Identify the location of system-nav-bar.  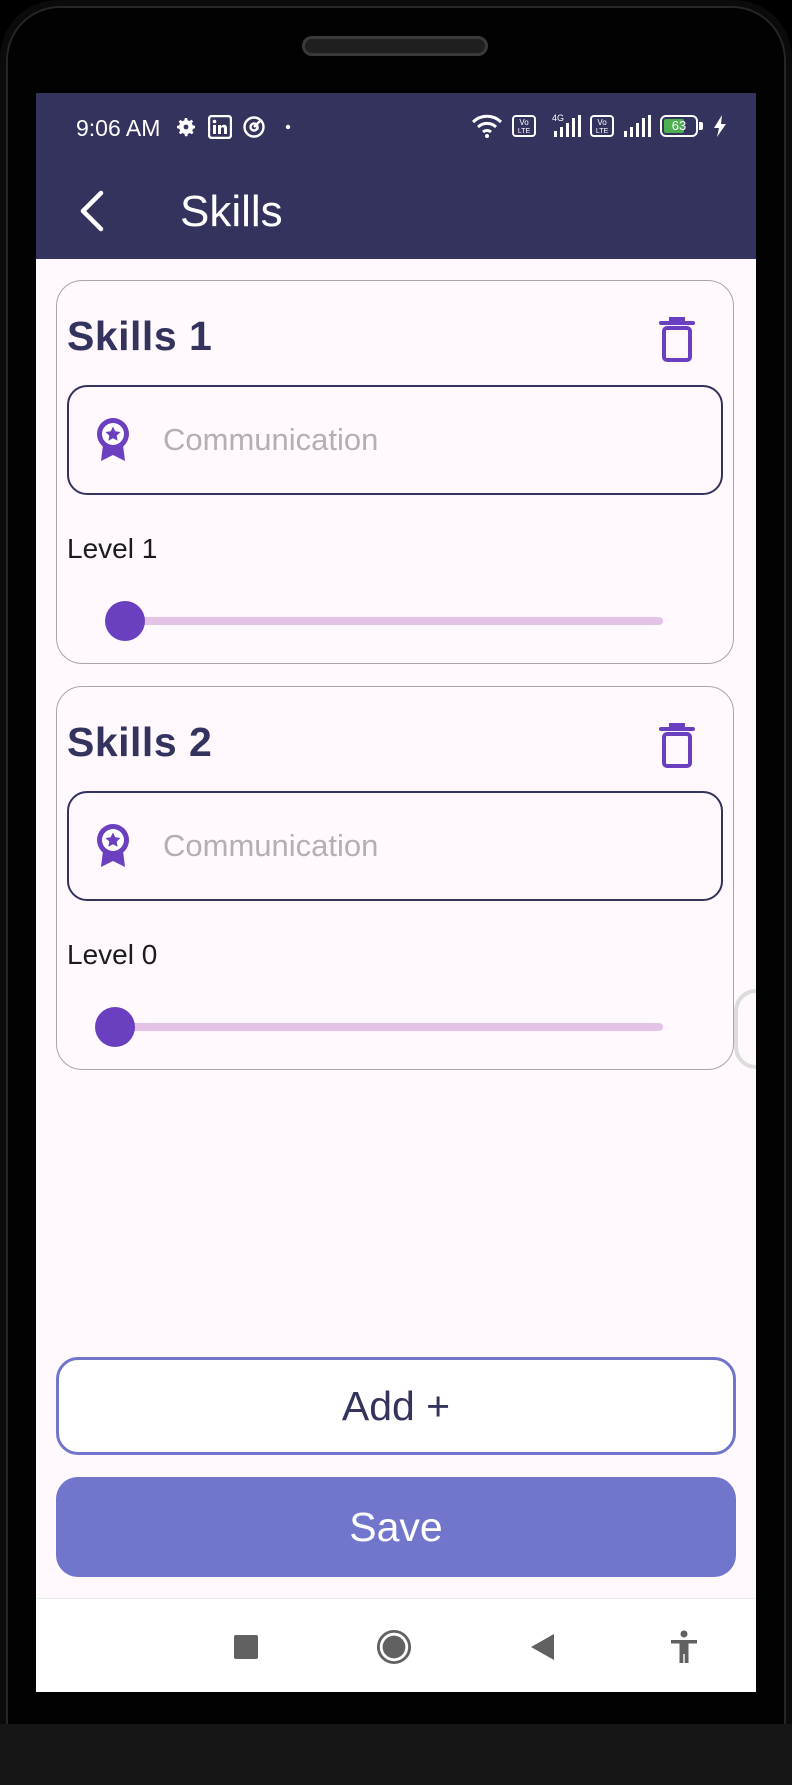
(396, 1645).